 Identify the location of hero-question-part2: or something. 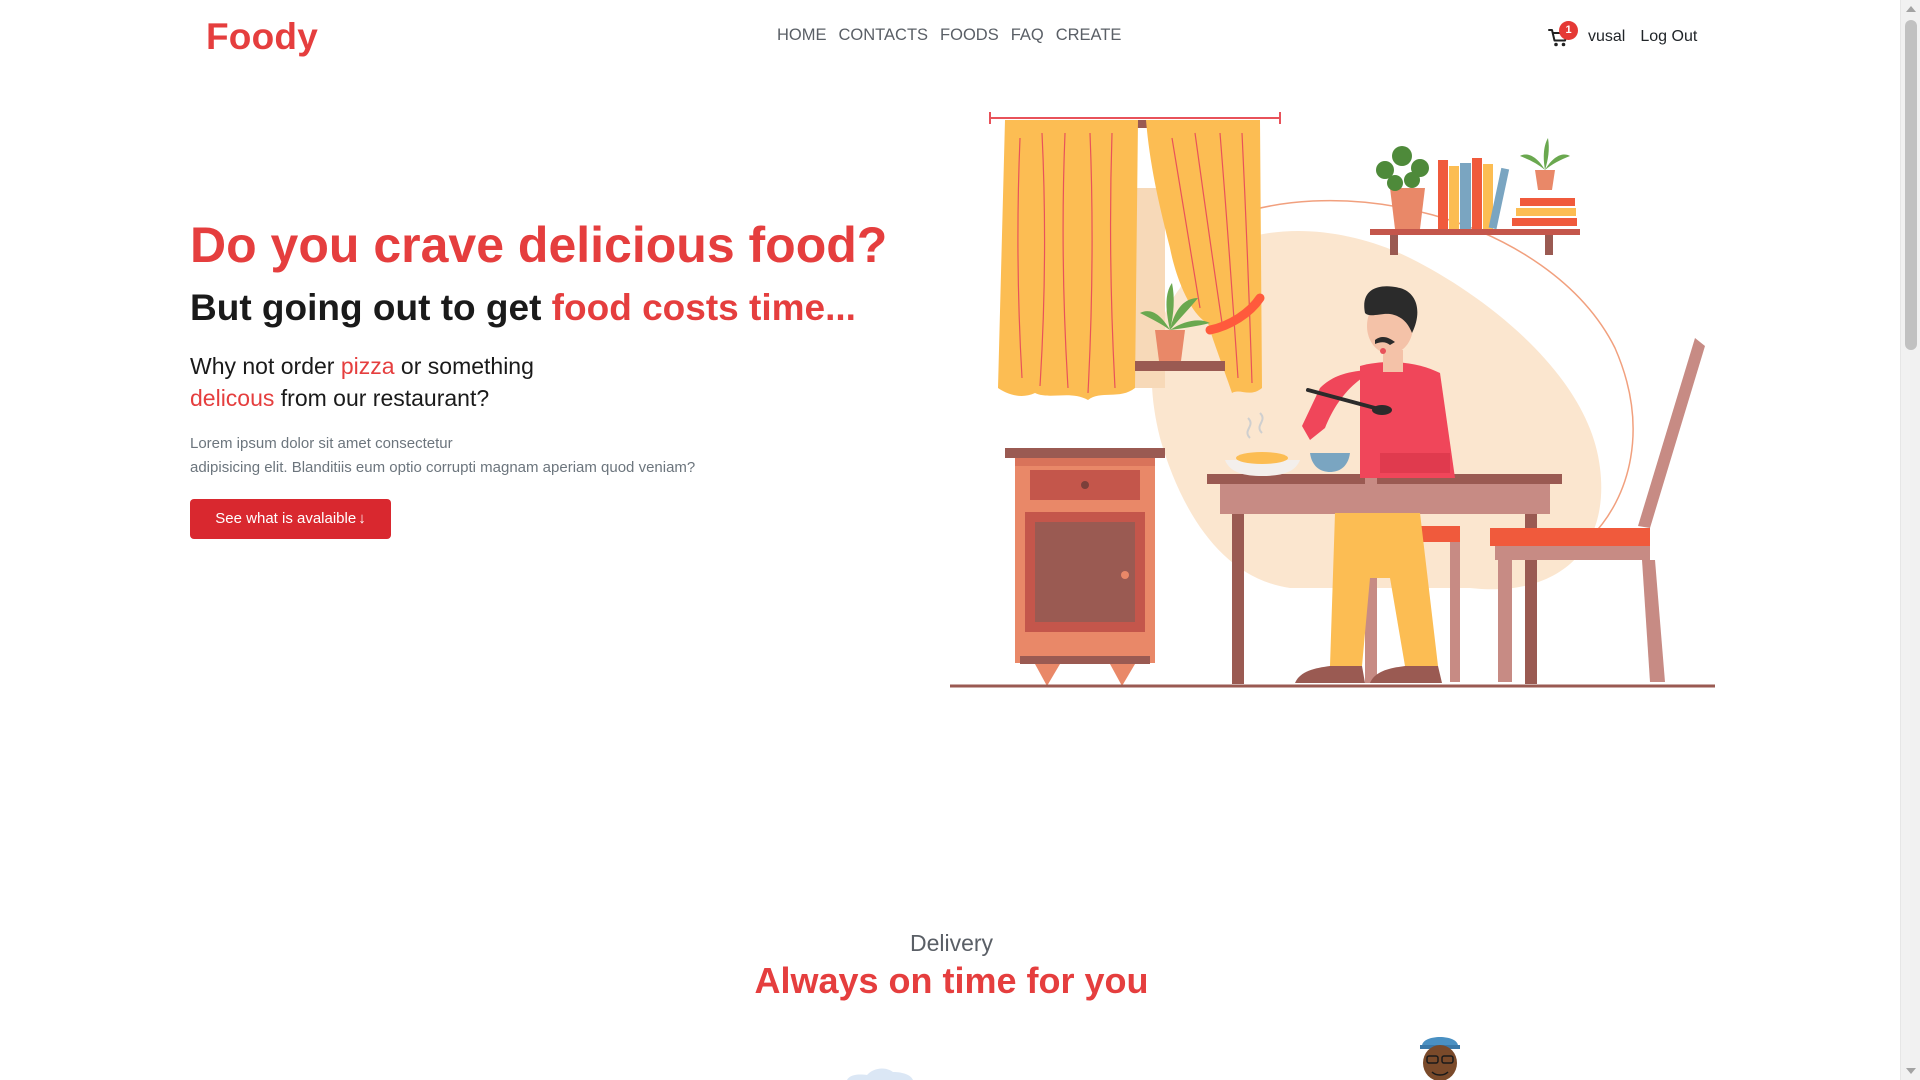
(464, 366).